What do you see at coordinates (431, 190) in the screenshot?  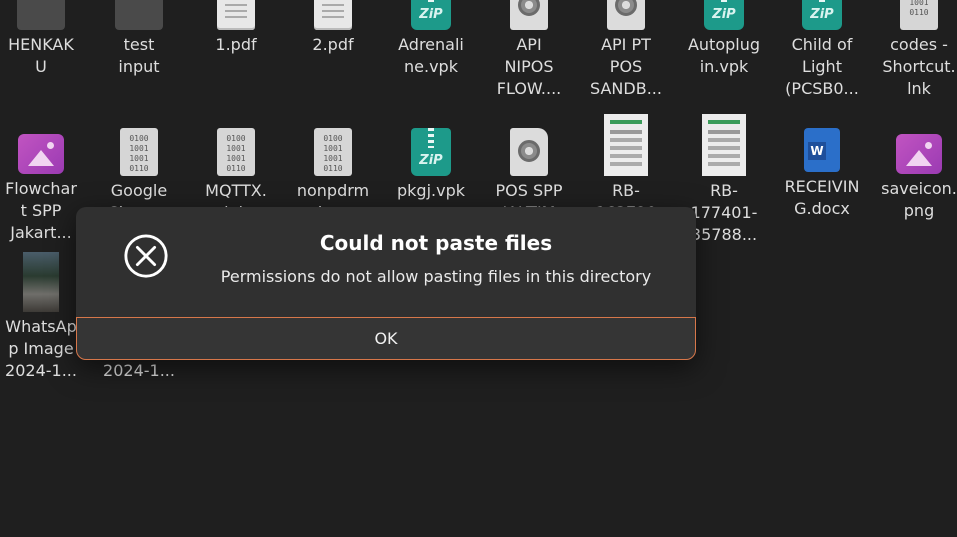 I see `file-label: pkgj.vpk` at bounding box center [431, 190].